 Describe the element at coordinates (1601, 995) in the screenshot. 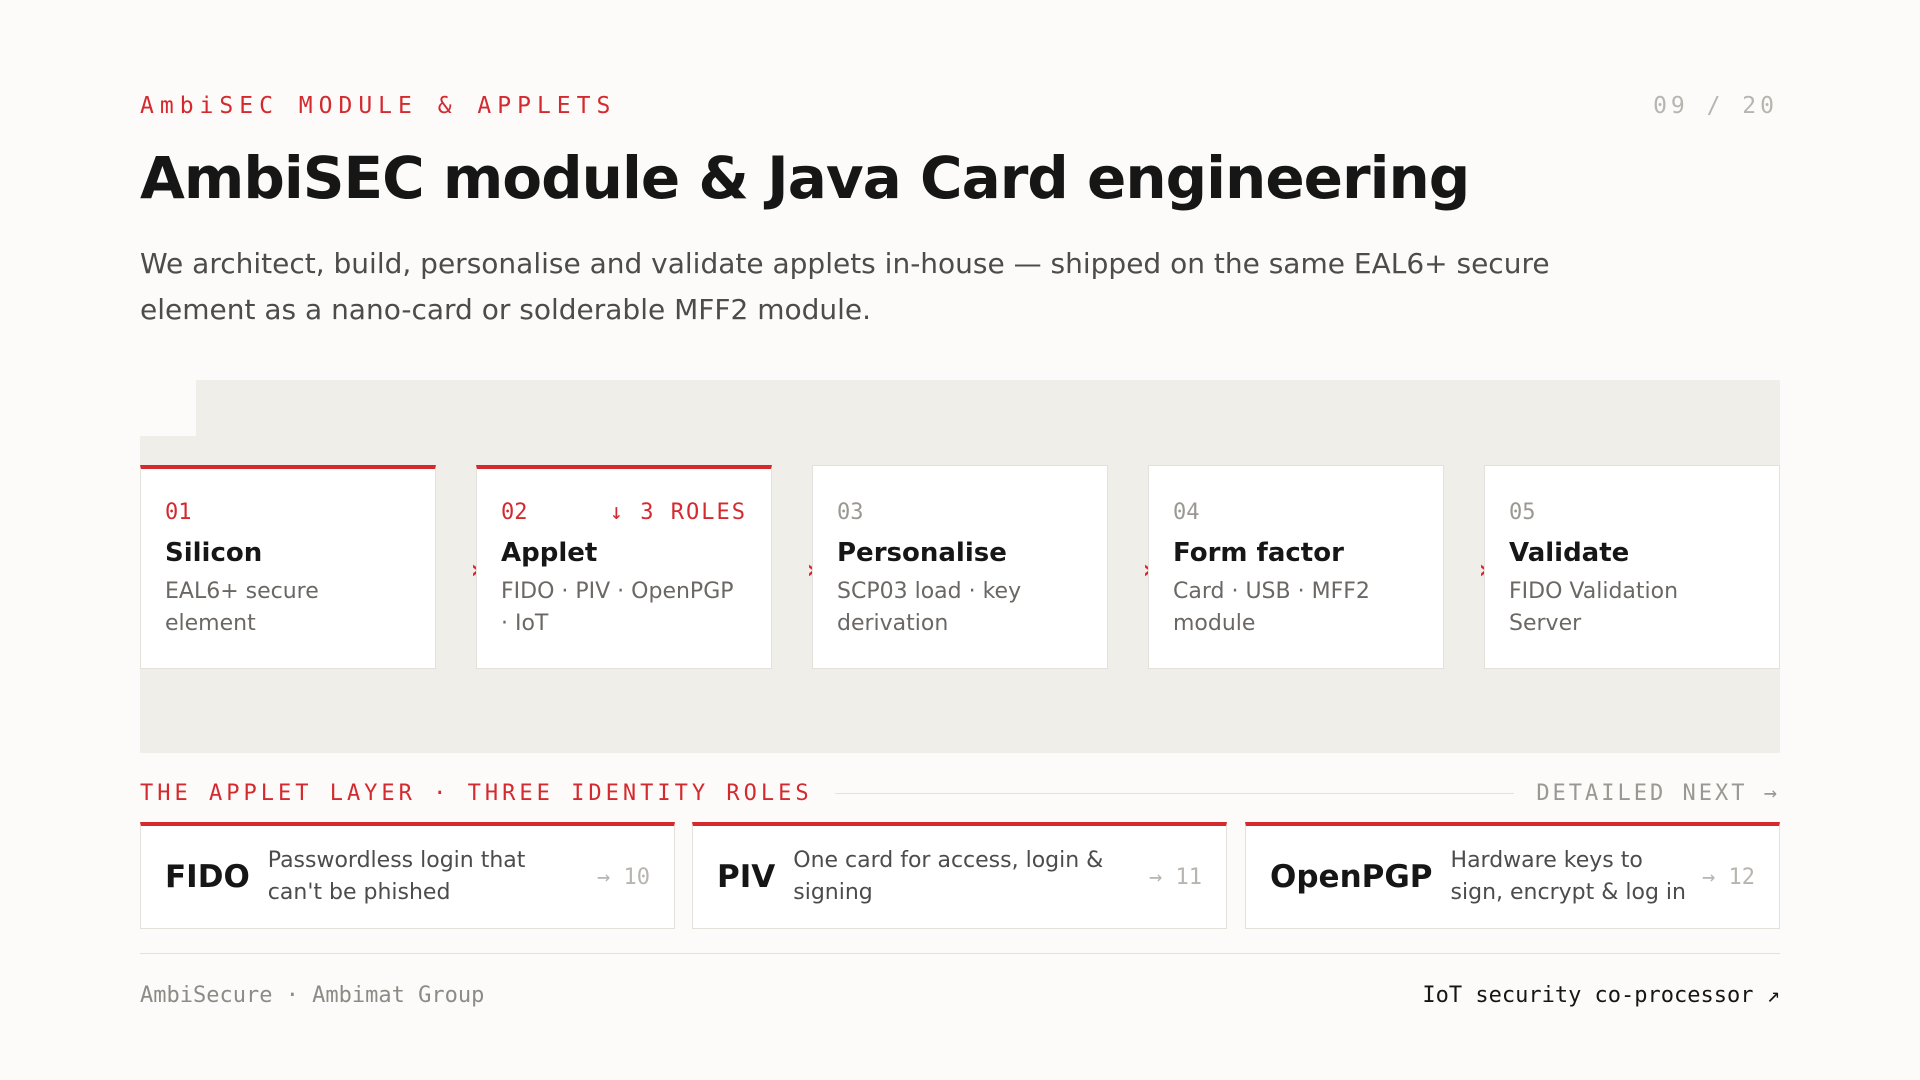

I see `footer-external-link: IoT security co-processor ↗` at that location.